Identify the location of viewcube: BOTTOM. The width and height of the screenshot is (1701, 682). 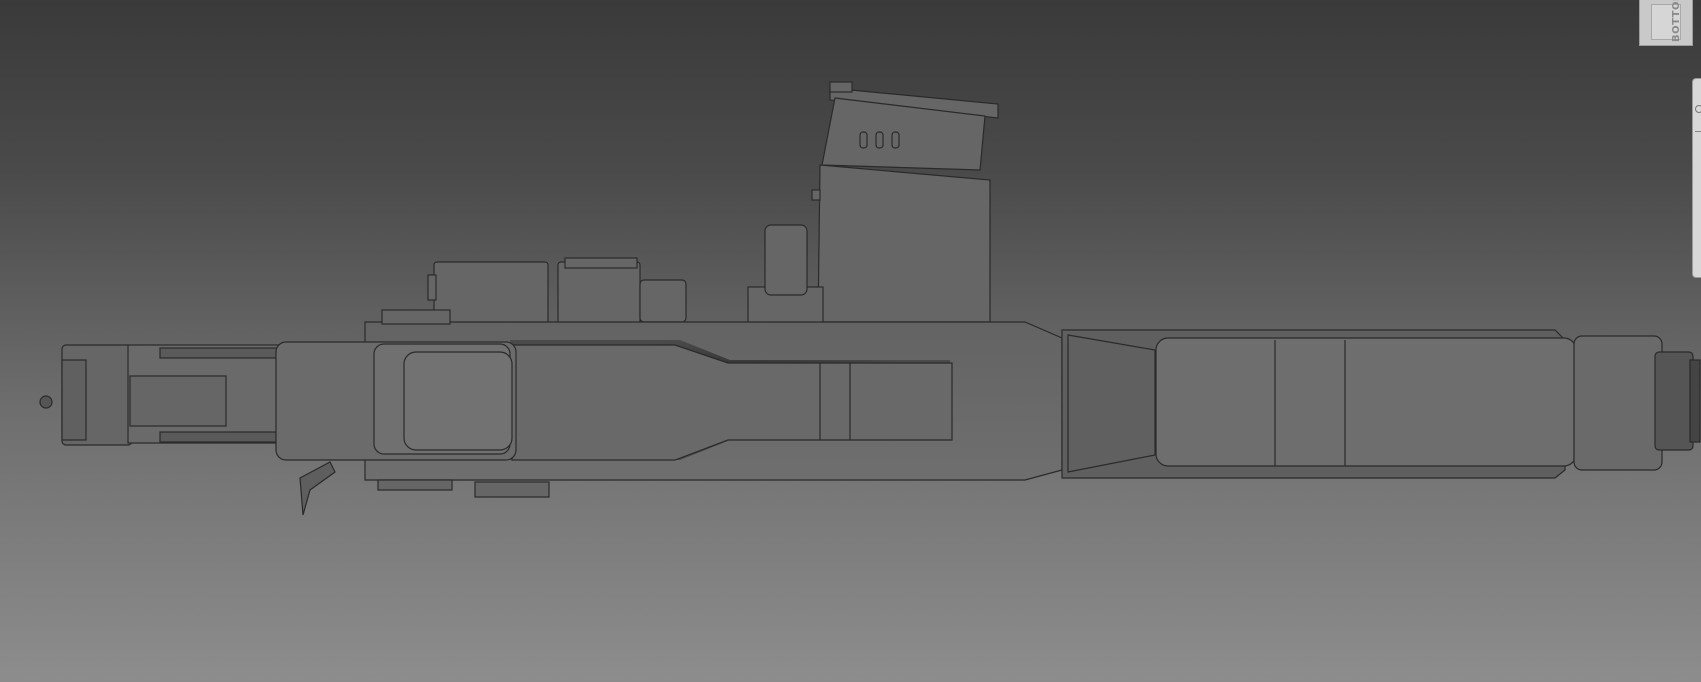
(1666, 23).